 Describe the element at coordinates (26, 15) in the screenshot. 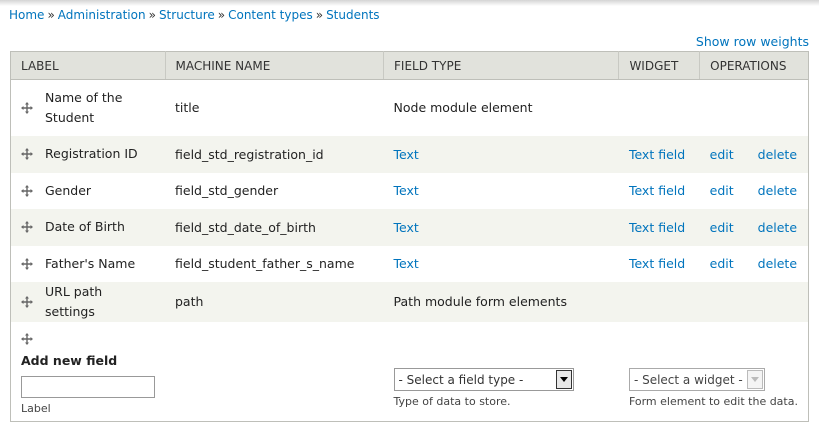

I see `breadcrumb-home: Home` at that location.